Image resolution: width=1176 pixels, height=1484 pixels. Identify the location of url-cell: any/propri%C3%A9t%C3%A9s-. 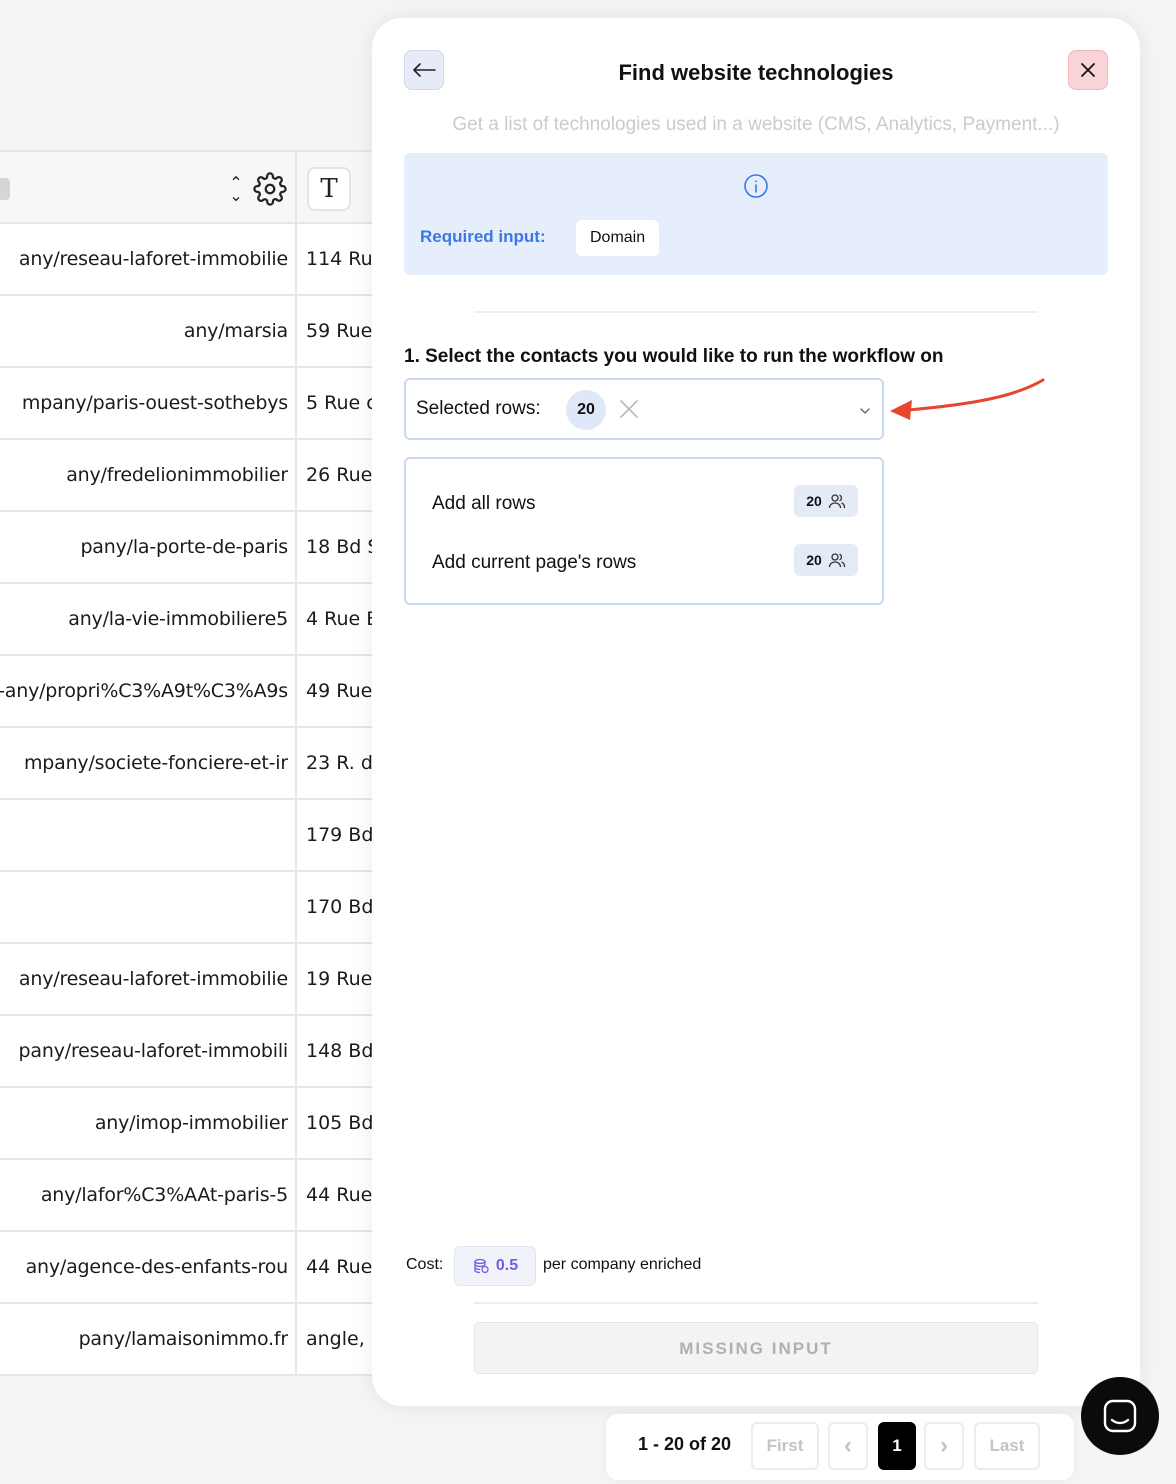
(144, 691).